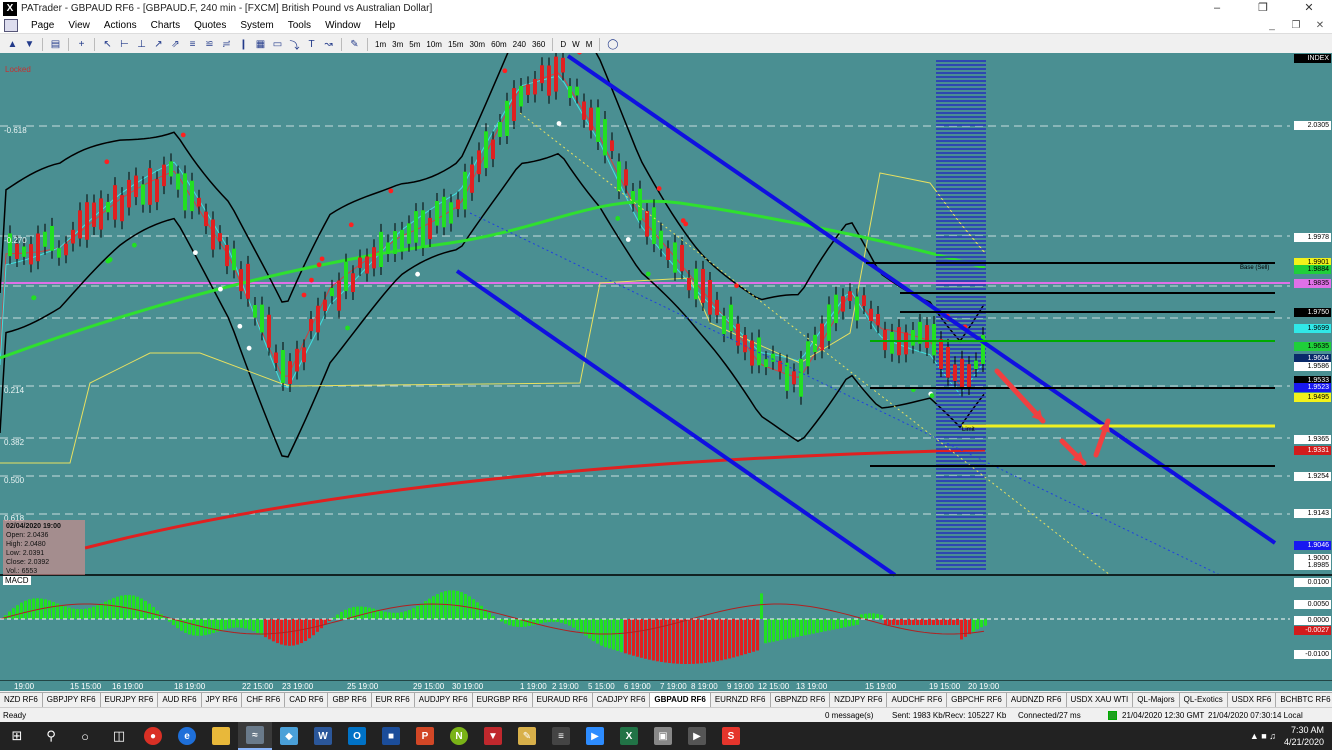 The height and width of the screenshot is (750, 1332). Describe the element at coordinates (380, 44) in the screenshot. I see `timeframe-1m: 1m` at that location.